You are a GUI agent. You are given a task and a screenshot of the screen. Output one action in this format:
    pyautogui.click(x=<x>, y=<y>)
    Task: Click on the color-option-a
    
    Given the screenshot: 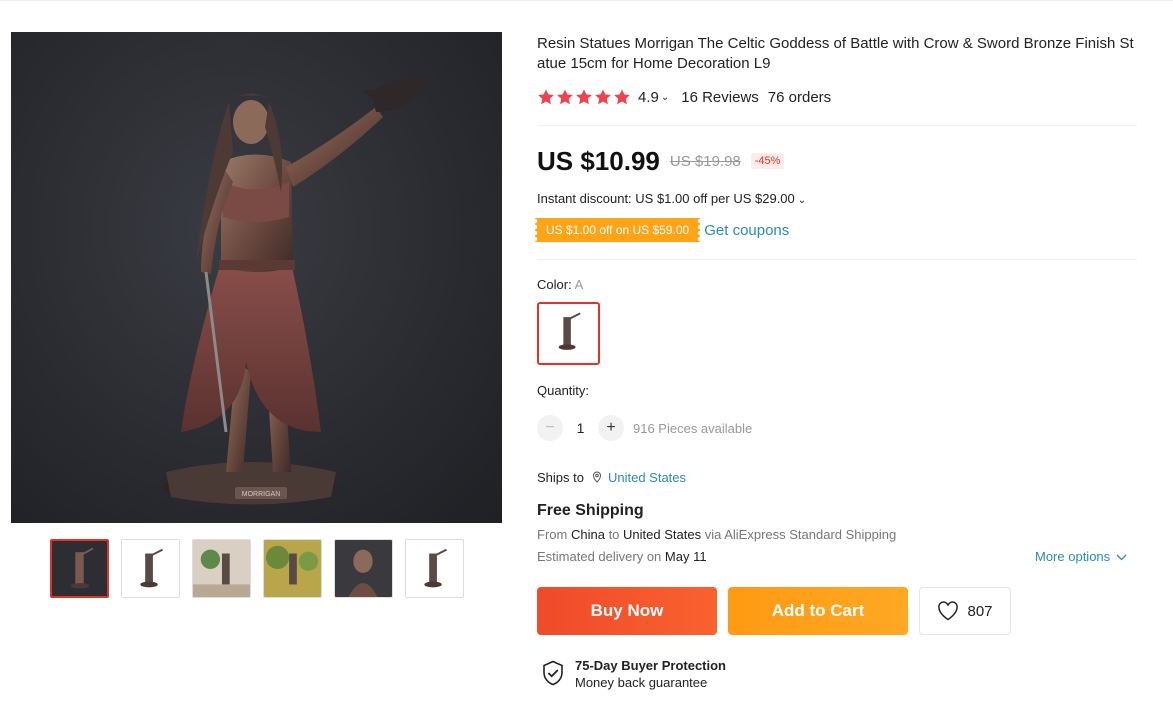 What is the action you would take?
    pyautogui.click(x=568, y=333)
    